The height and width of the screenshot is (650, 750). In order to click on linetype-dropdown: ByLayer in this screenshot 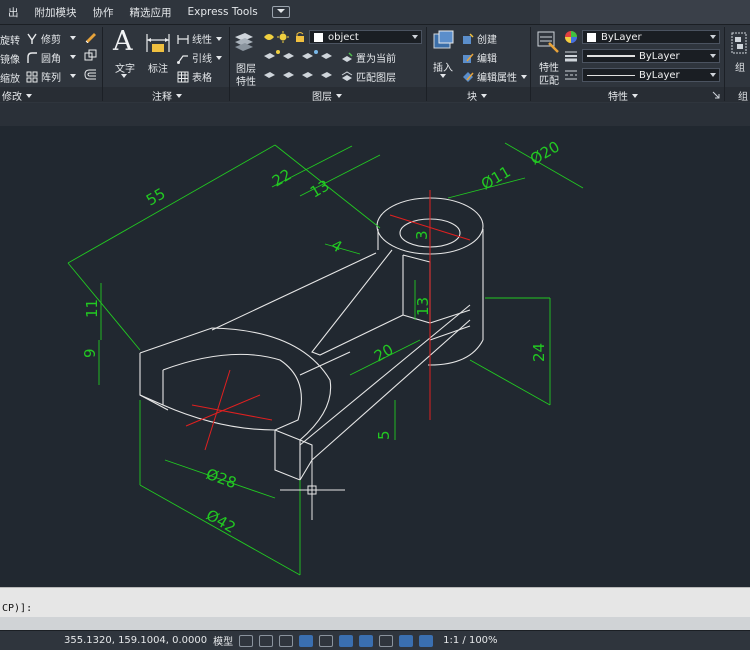, I will do `click(651, 75)`.